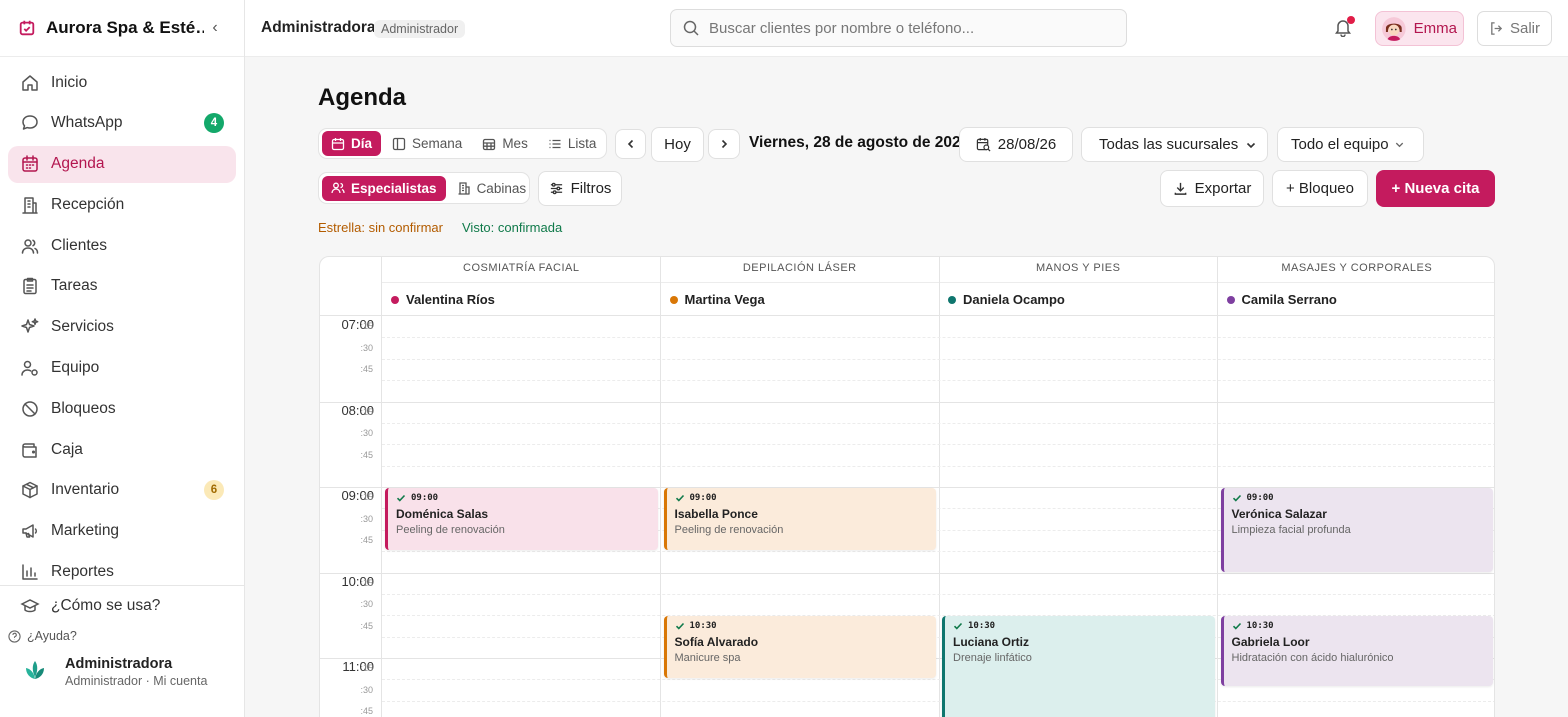 This screenshot has width=1568, height=717. I want to click on appointment-card: 09:00 Isabella Ponce Peeling de renovación, so click(799, 519).